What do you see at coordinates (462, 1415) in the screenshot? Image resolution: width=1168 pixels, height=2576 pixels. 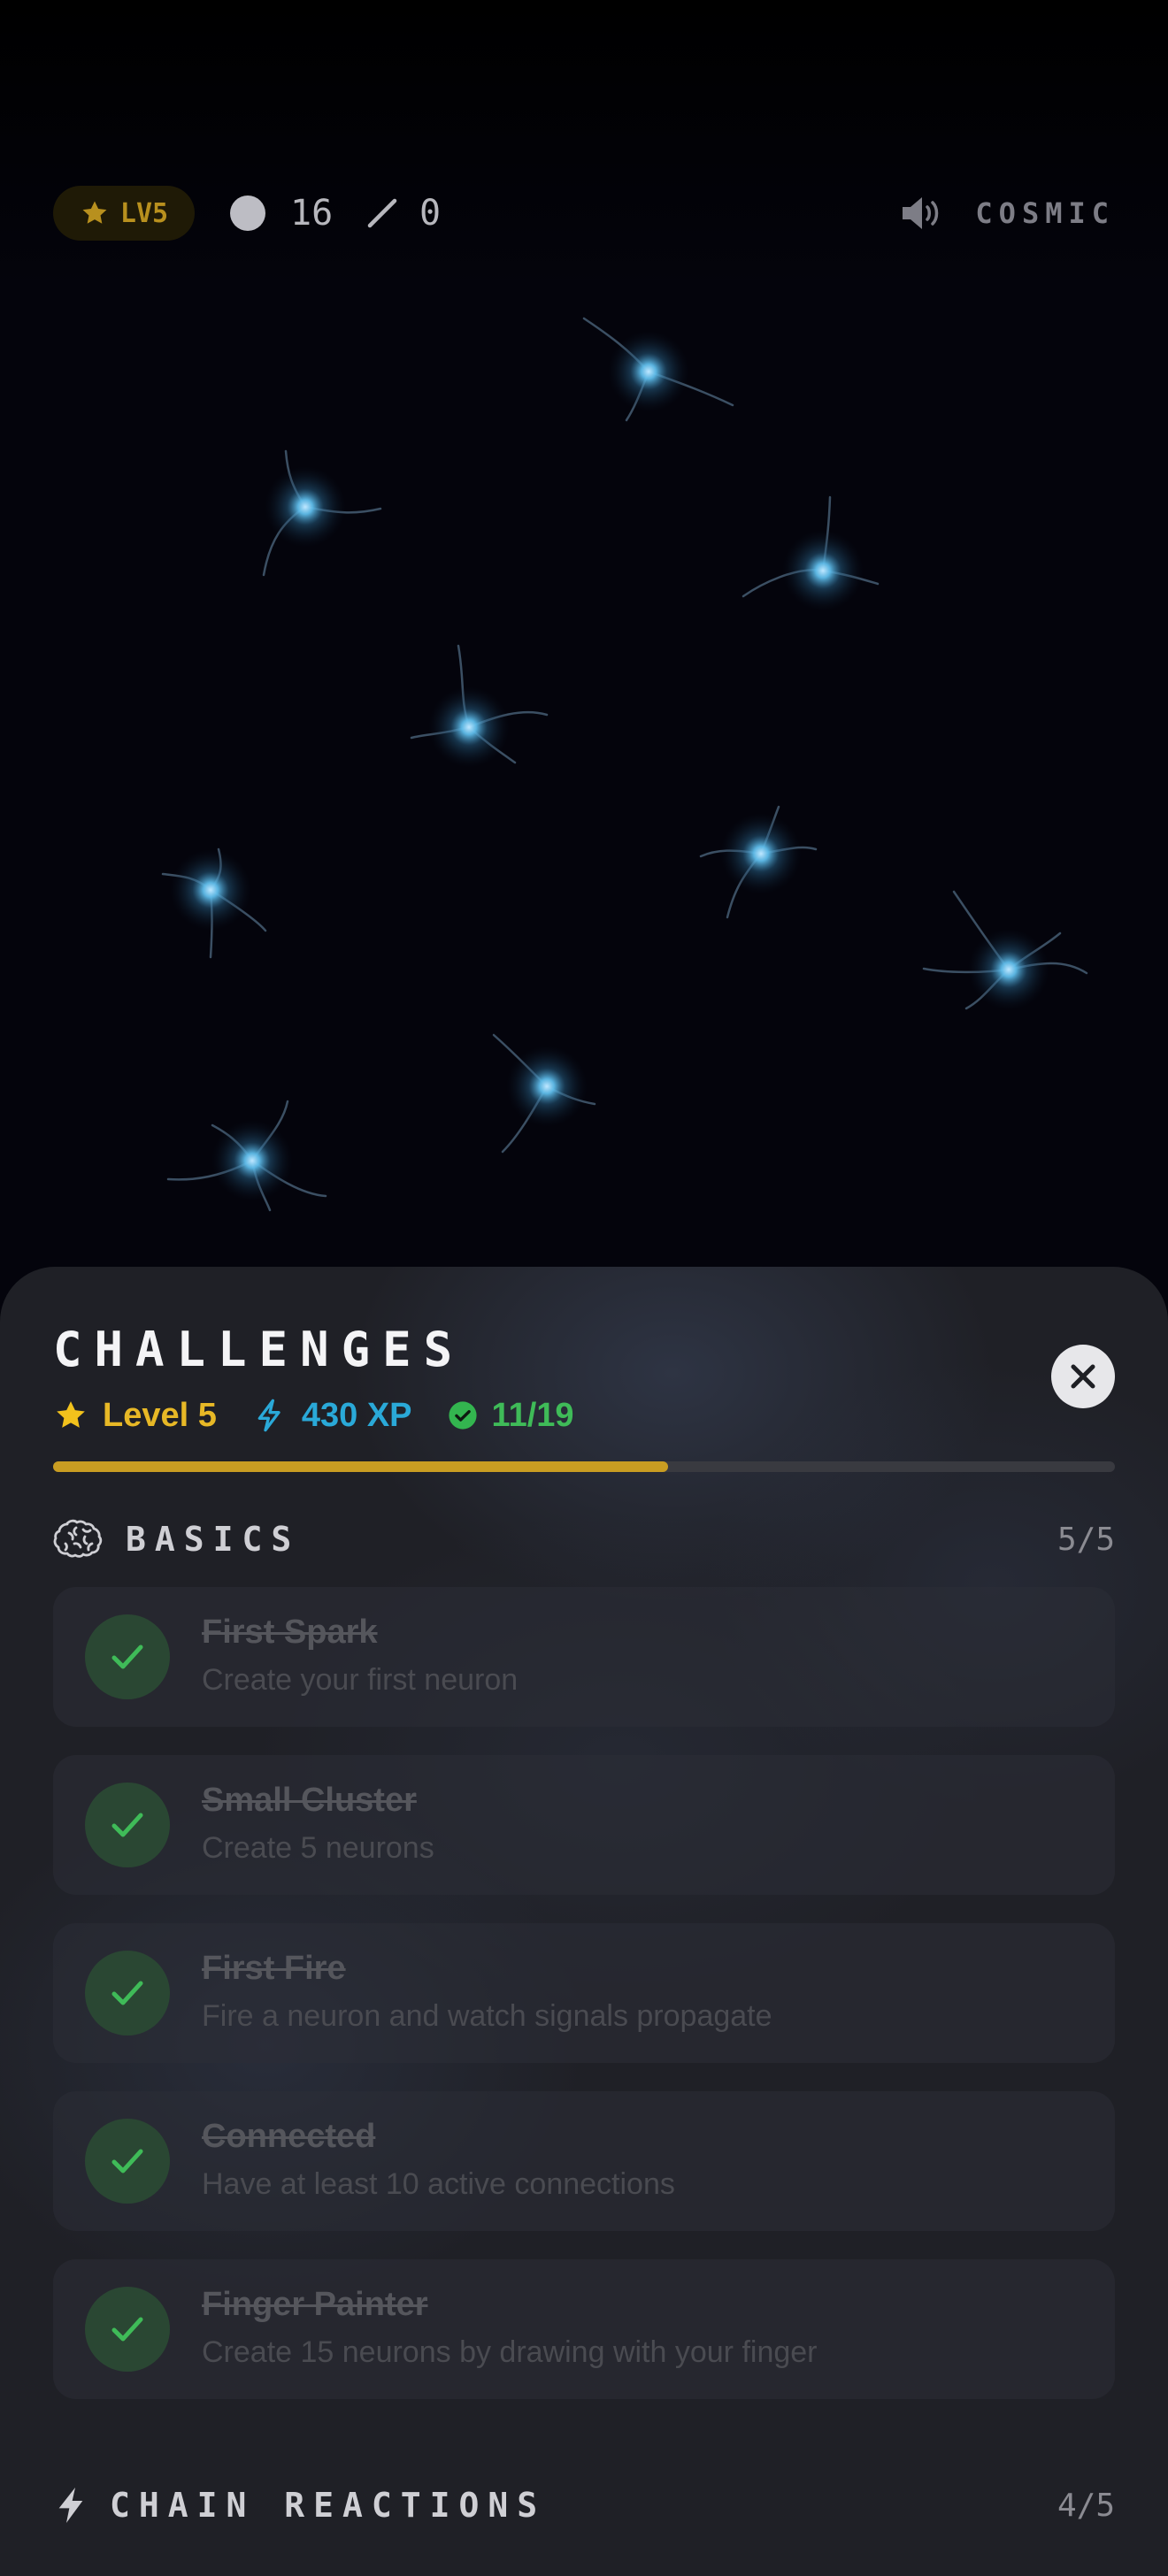 I see `check-circle-icon` at bounding box center [462, 1415].